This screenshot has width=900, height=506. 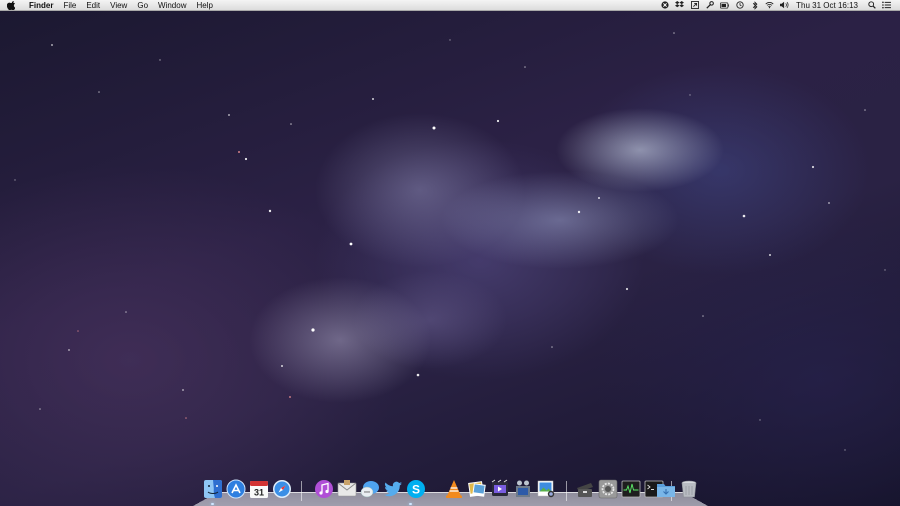 What do you see at coordinates (142, 5) in the screenshot?
I see `menu-go: Go` at bounding box center [142, 5].